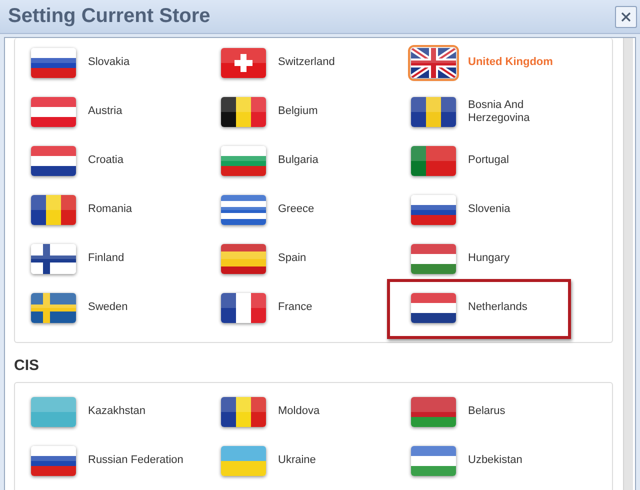  I want to click on country-name: Moldova, so click(338, 411).